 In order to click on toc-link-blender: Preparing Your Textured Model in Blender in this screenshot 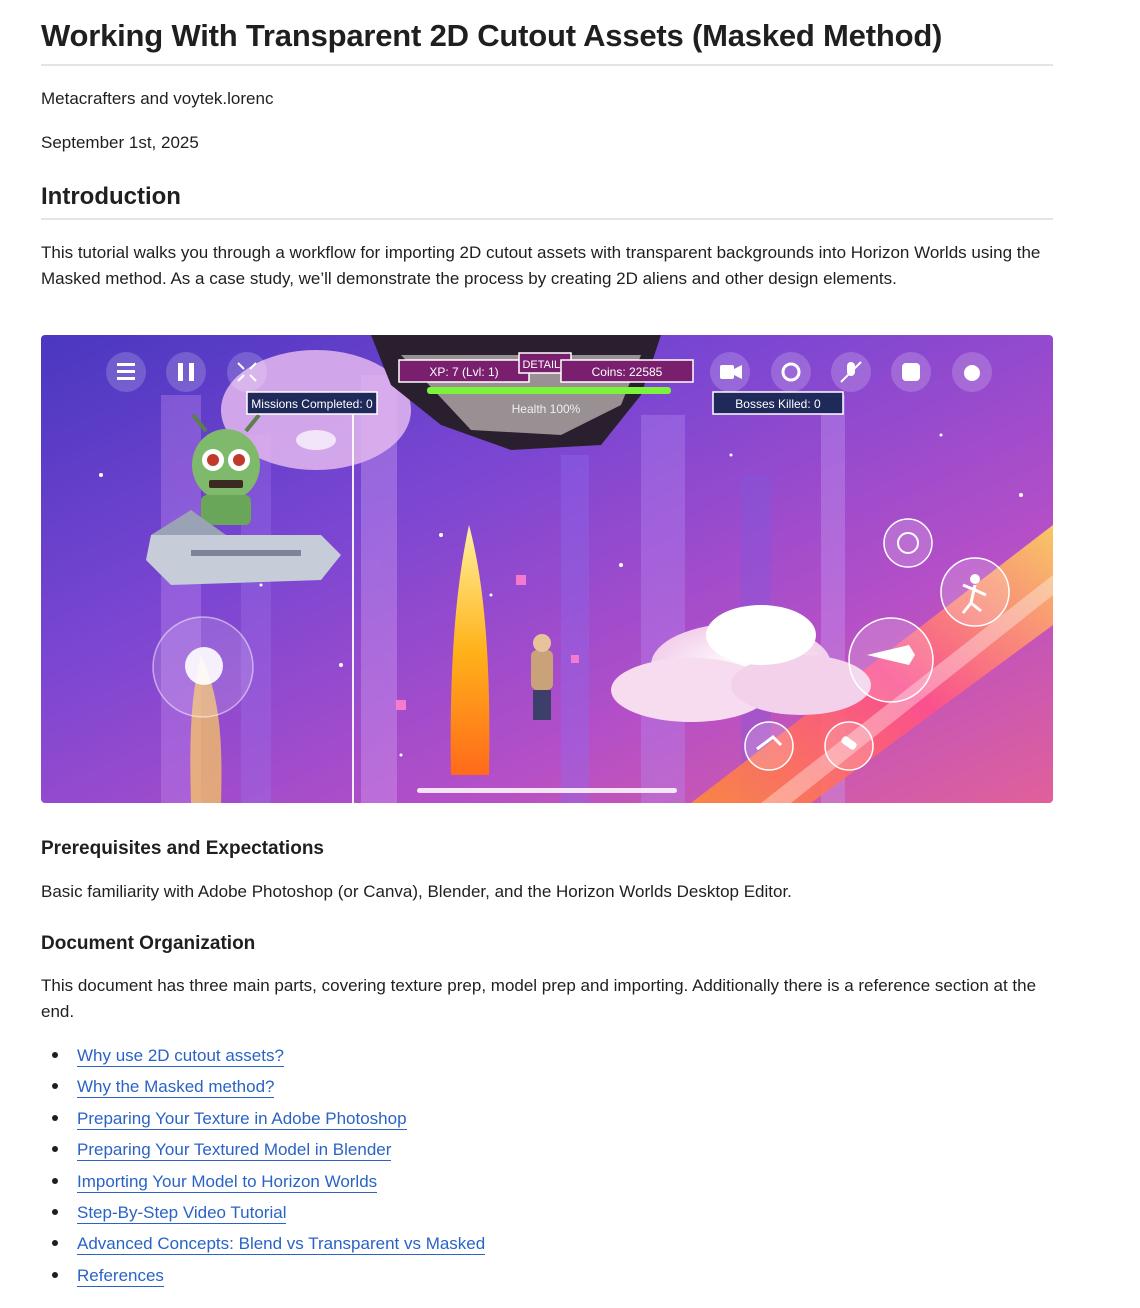, I will do `click(234, 1151)`.